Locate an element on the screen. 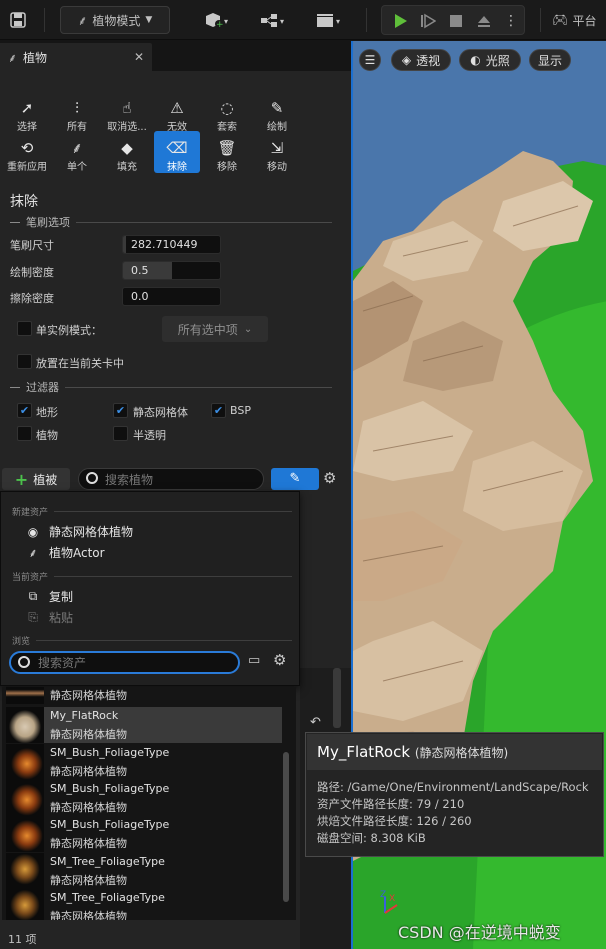  filter-landscape-checkbox: ✔ is located at coordinates (24, 410).